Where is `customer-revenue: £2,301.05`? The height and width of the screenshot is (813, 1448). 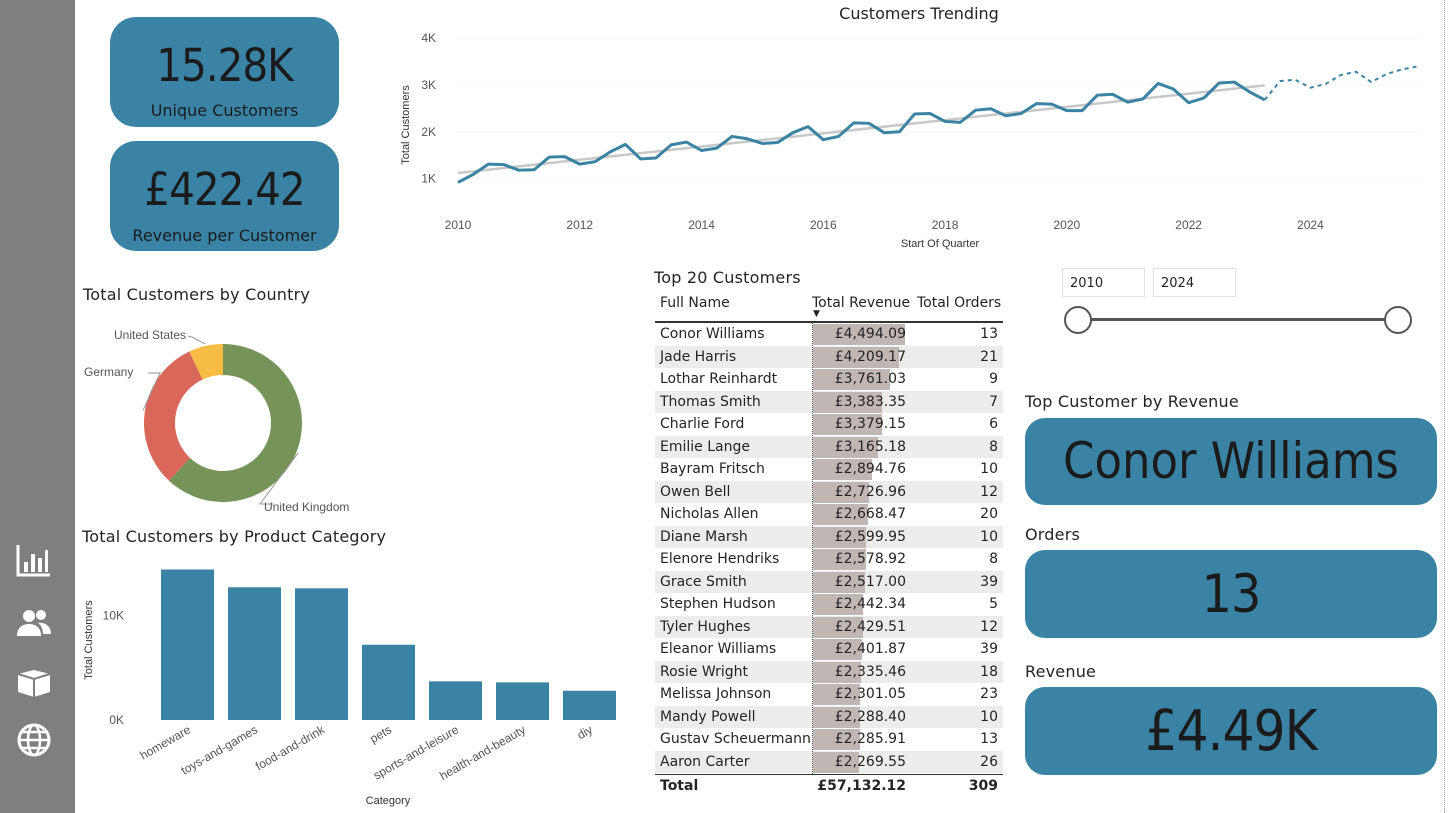 customer-revenue: £2,301.05 is located at coordinates (870, 694).